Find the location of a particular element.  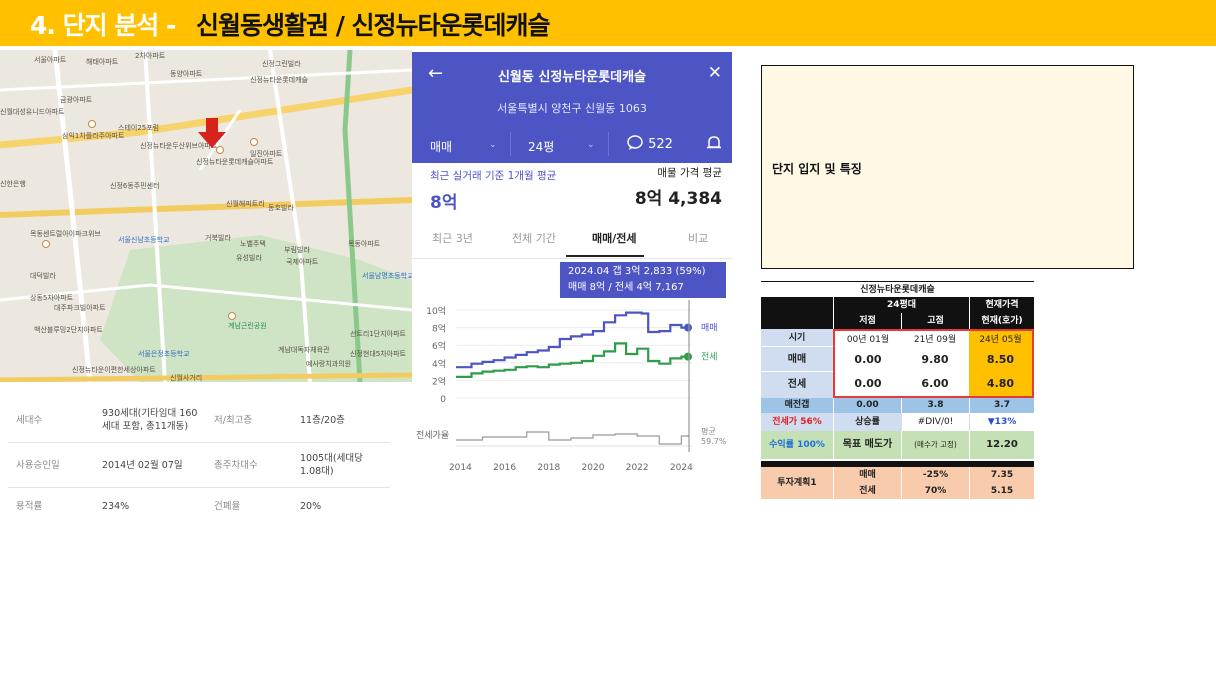

rise-now: ▼13% is located at coordinates (1001, 422).